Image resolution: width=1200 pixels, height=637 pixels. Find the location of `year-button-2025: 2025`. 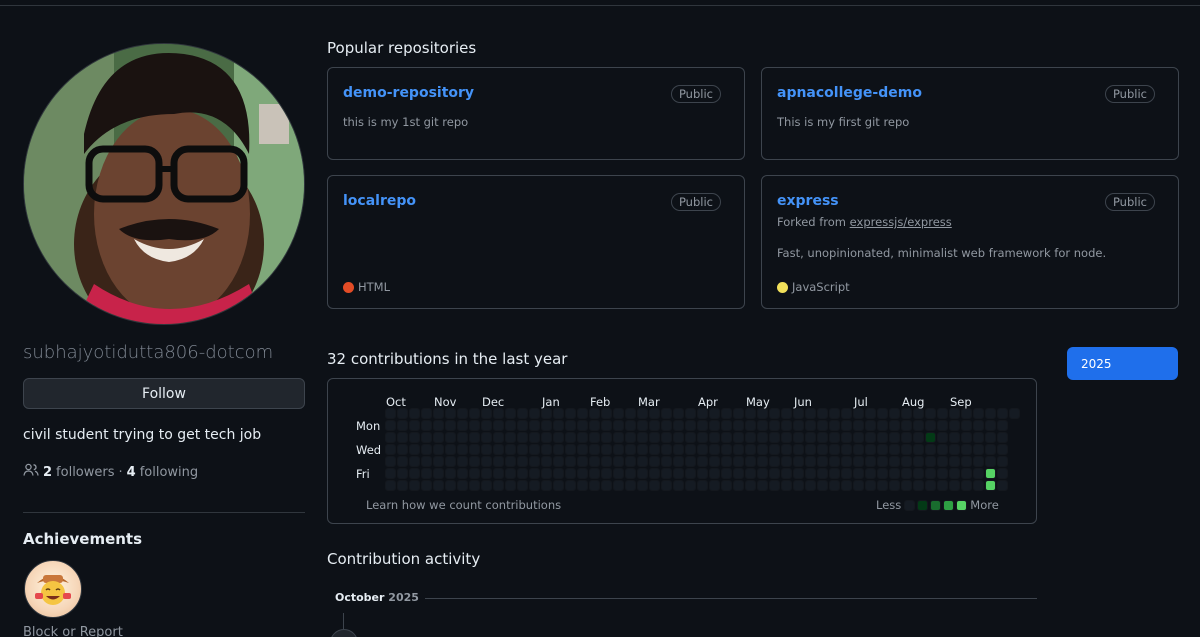

year-button-2025: 2025 is located at coordinates (1122, 363).